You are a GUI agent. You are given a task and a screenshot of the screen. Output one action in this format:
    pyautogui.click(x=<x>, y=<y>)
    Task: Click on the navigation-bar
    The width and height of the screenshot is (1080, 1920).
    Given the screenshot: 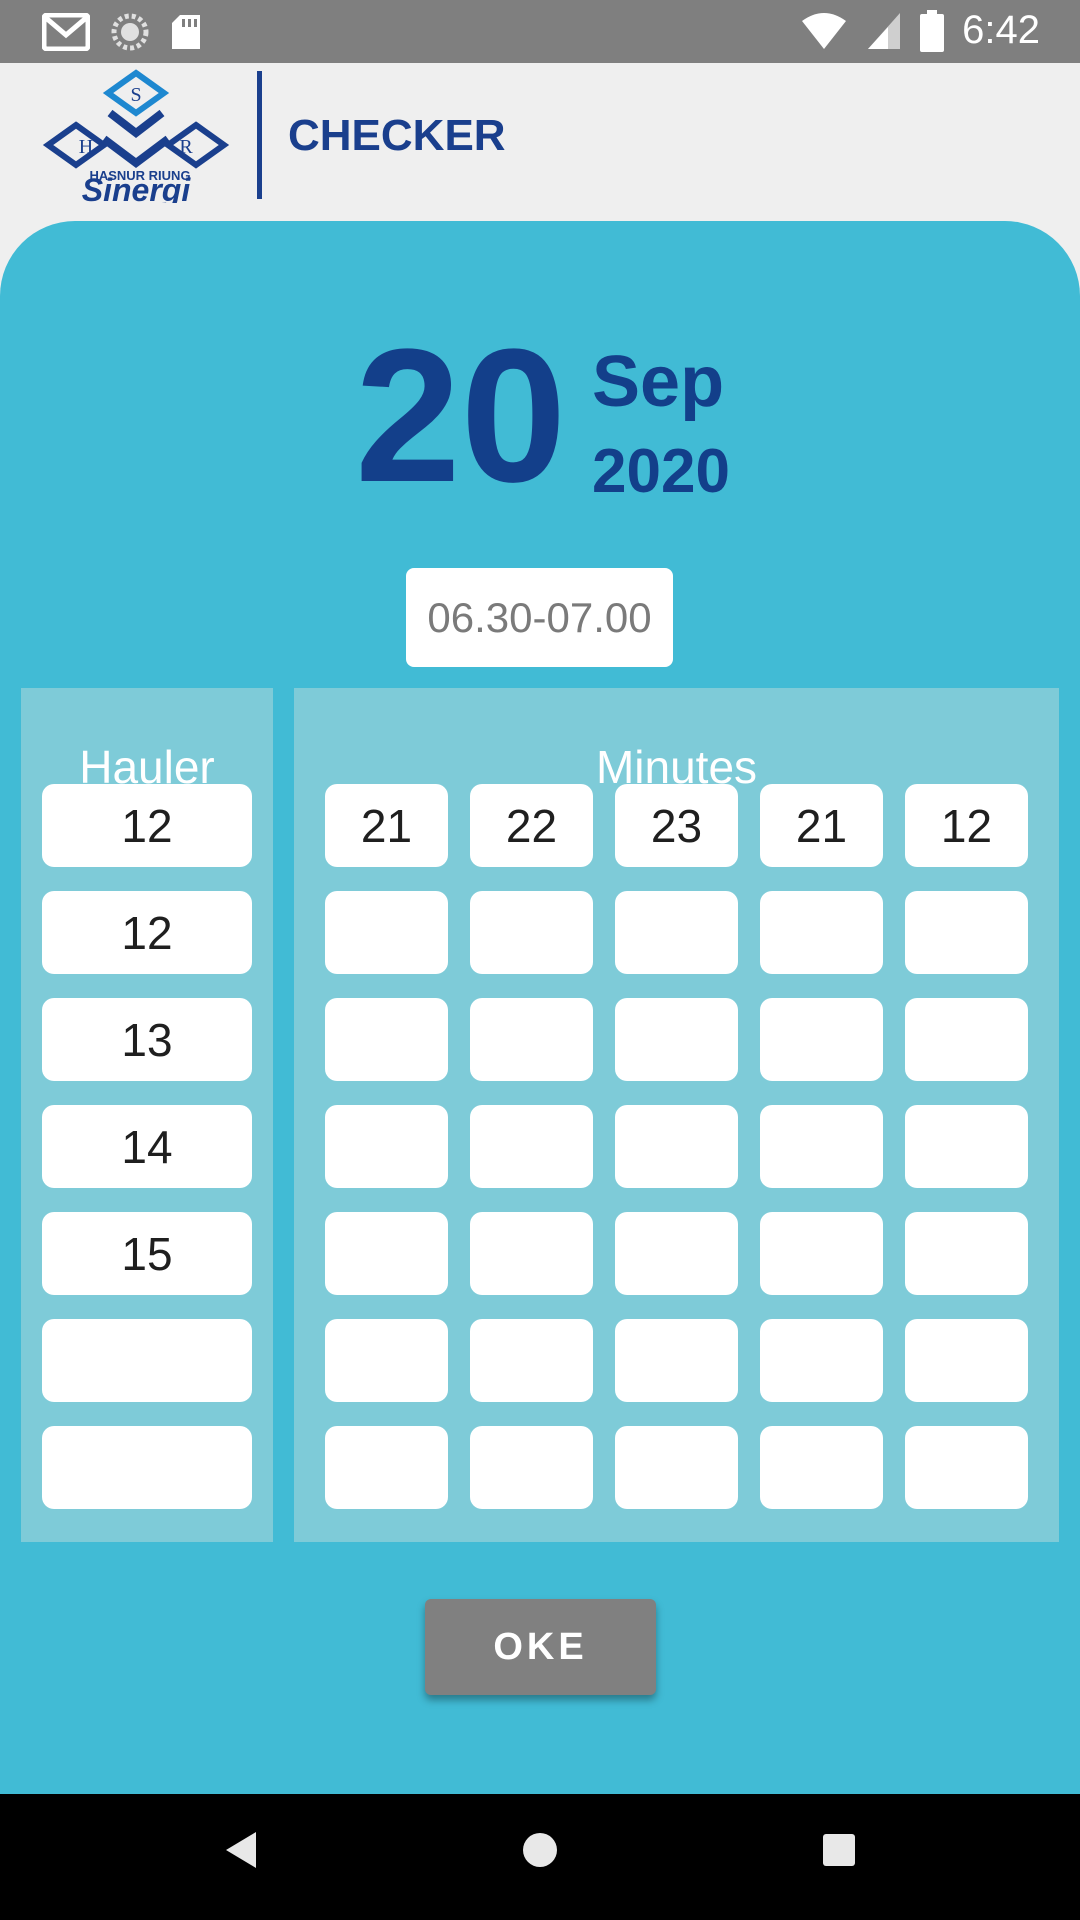 What is the action you would take?
    pyautogui.click(x=540, y=1857)
    